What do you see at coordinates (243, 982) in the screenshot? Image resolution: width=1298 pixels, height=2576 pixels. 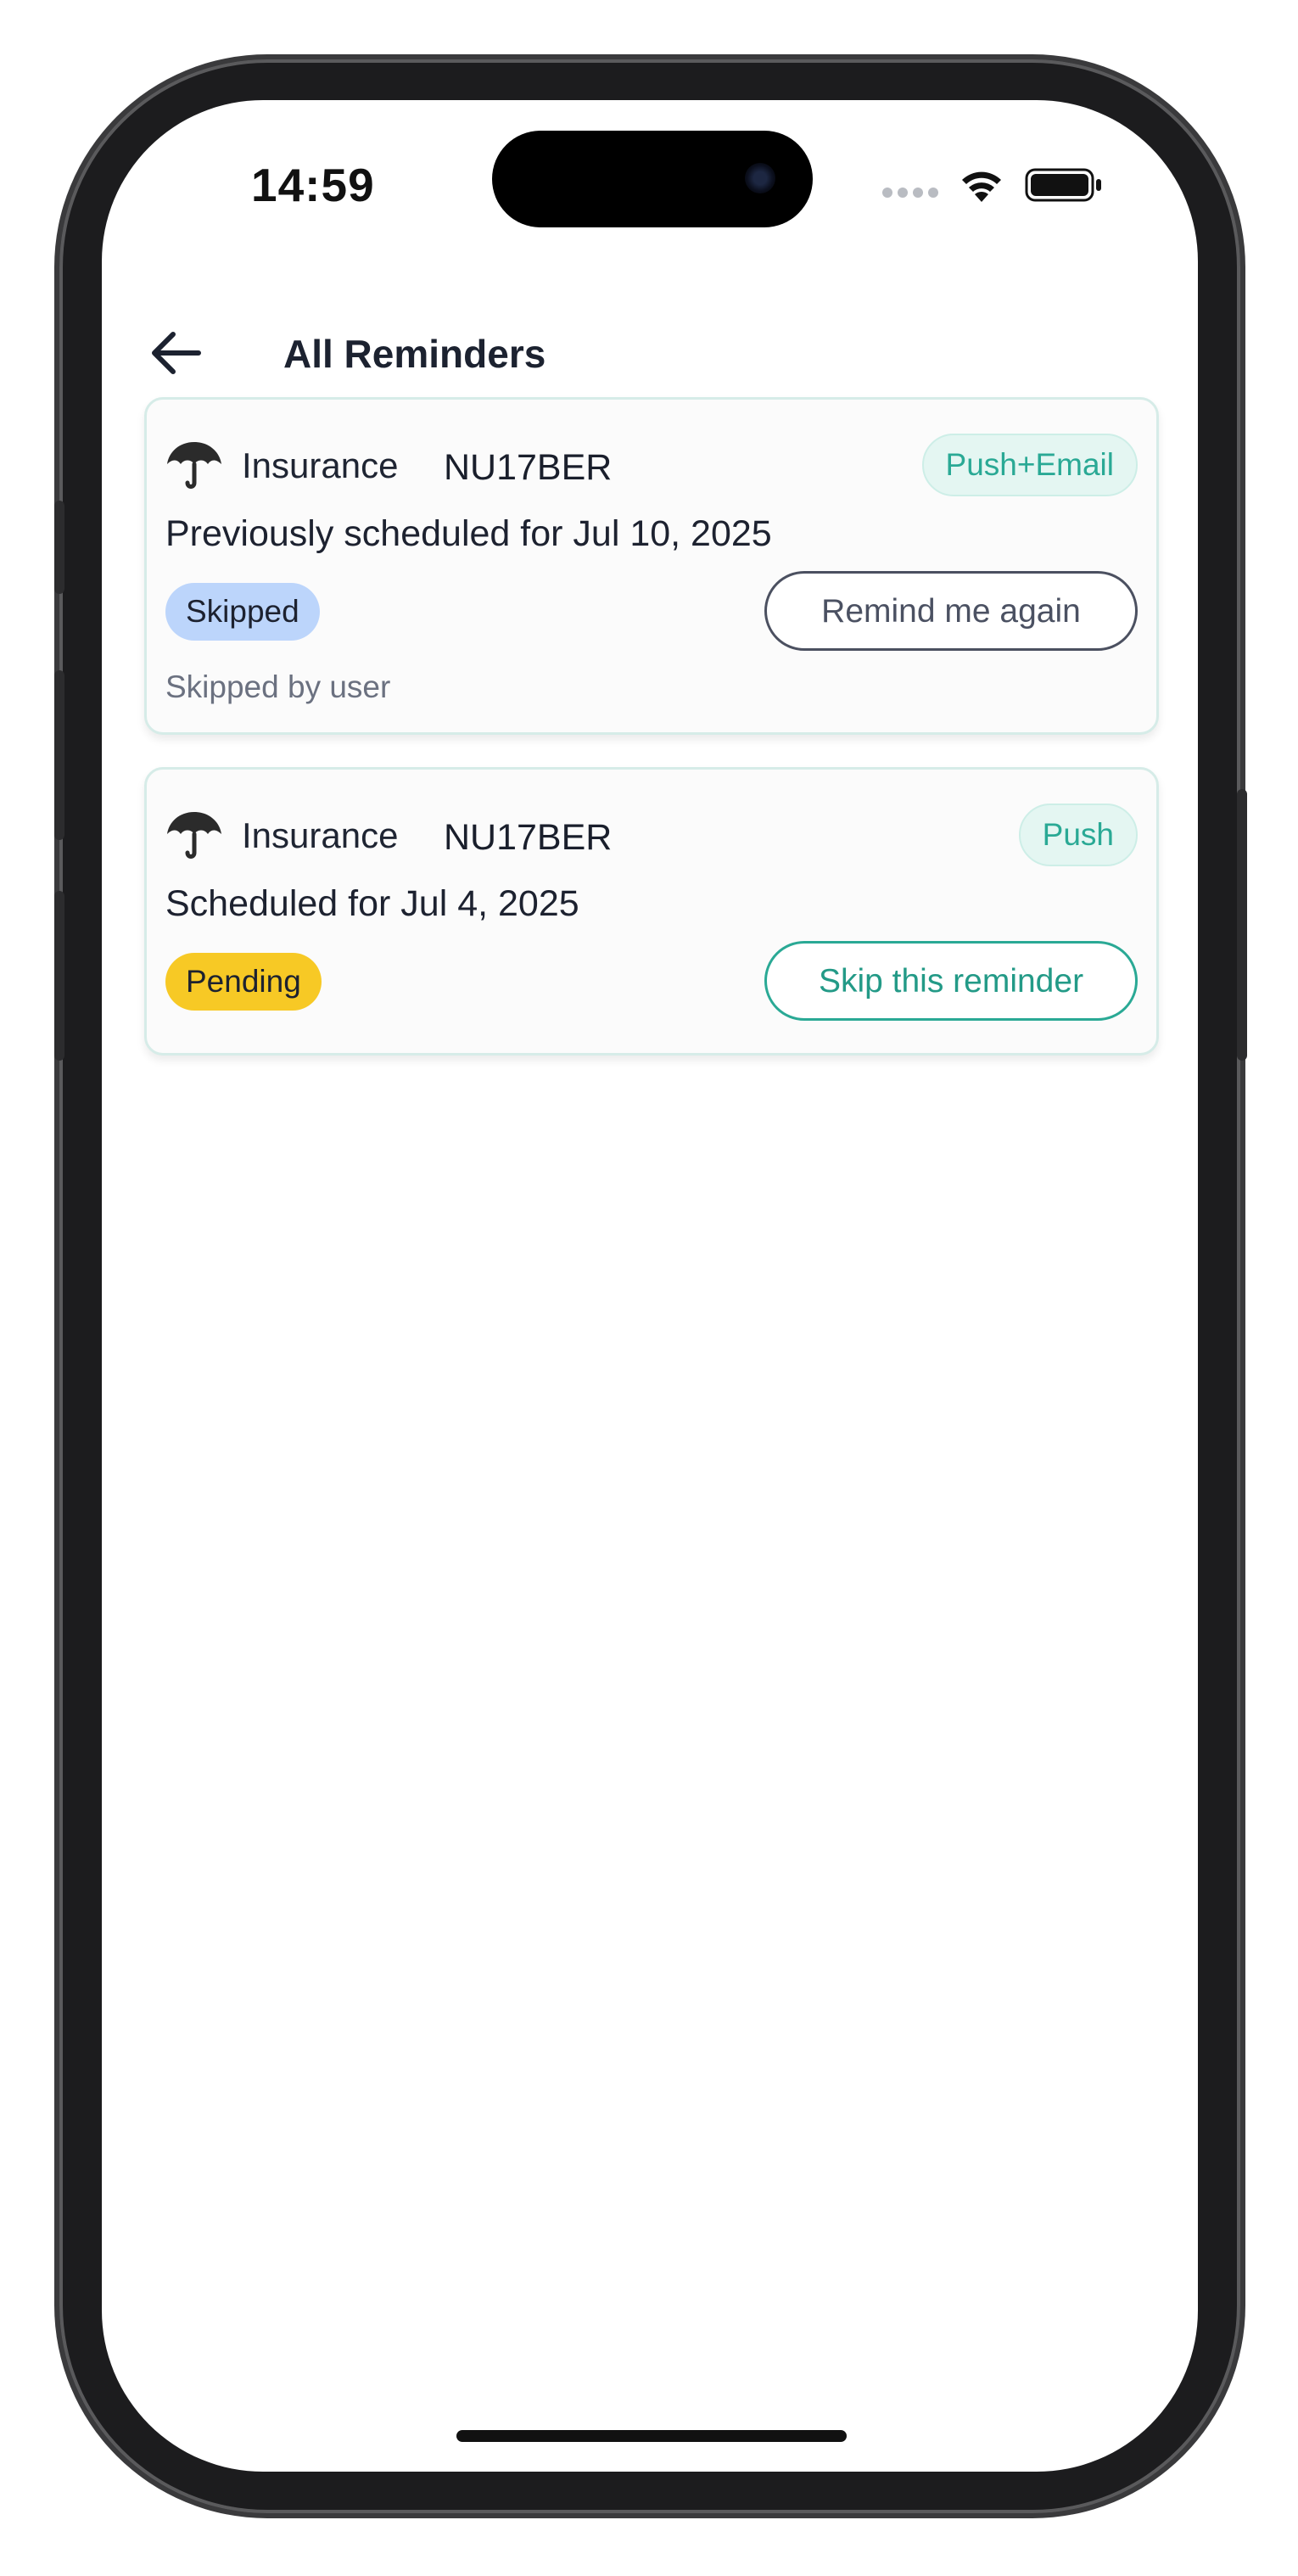 I see `status-badge: Pending` at bounding box center [243, 982].